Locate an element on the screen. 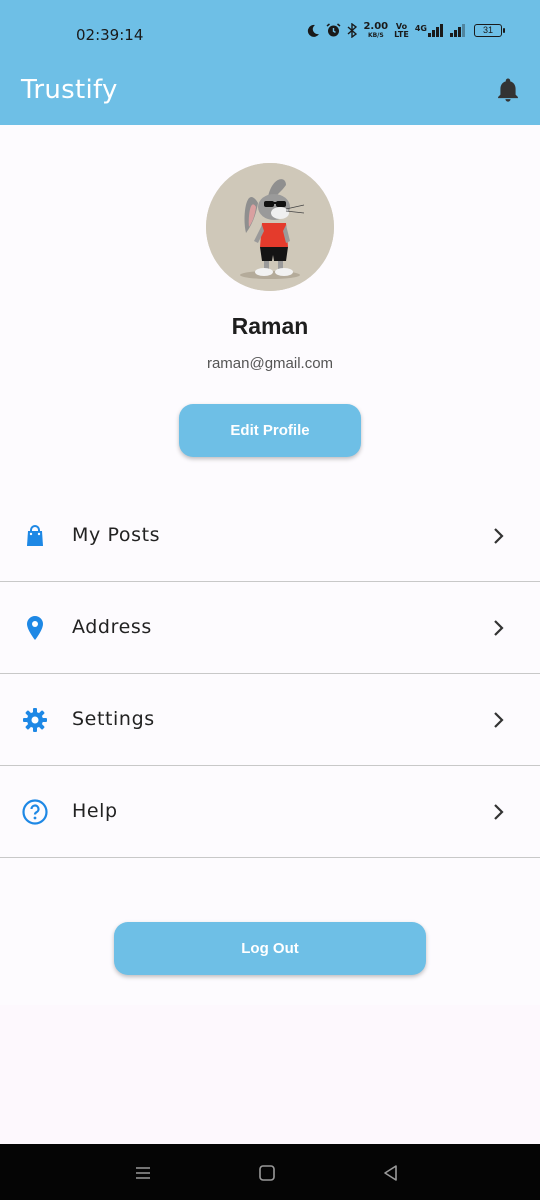 Image resolution: width=540 pixels, height=1200 pixels. profile-email: raman@gmail.com is located at coordinates (270, 363).